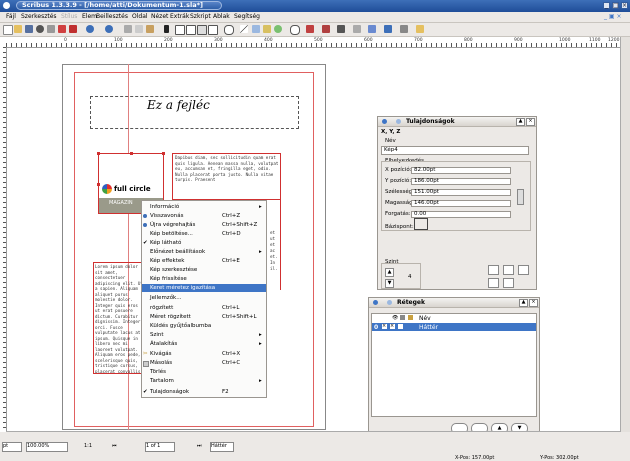 The image size is (630, 461). What do you see at coordinates (51, 29) in the screenshot?
I see `print-icon` at bounding box center [51, 29].